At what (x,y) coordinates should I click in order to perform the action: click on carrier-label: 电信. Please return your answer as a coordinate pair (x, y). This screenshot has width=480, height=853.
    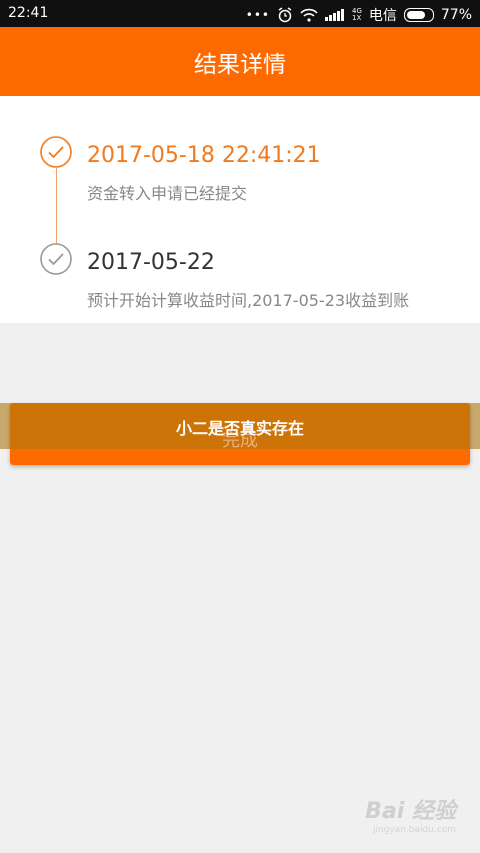
    Looking at the image, I should click on (382, 16).